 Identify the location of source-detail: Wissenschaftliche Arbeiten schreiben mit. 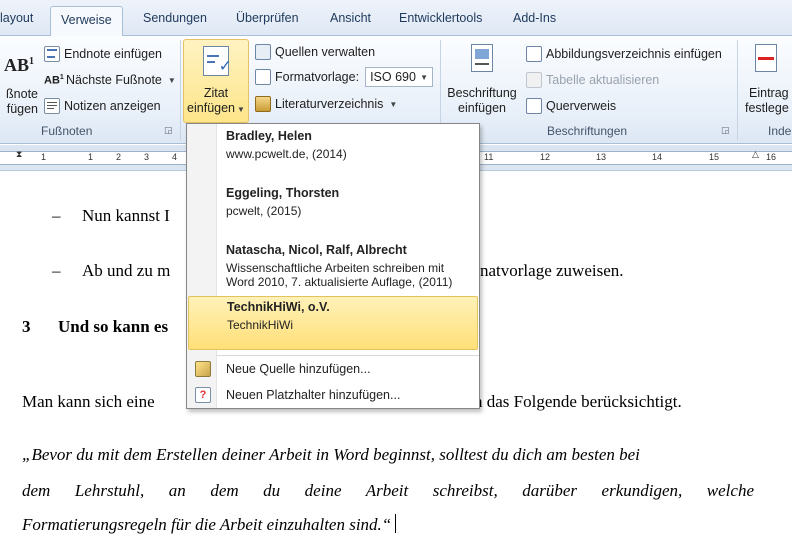
(335, 268).